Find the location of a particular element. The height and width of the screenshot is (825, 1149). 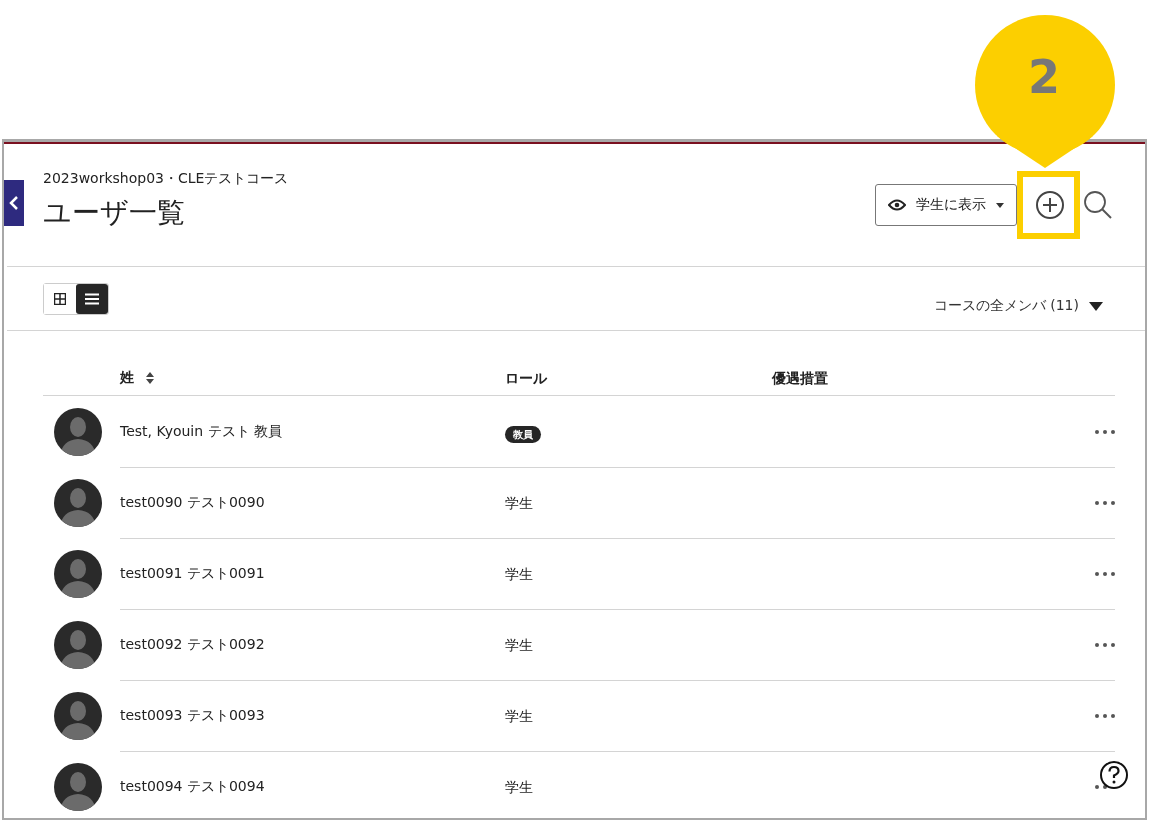

column-header: ロール is located at coordinates (526, 378).